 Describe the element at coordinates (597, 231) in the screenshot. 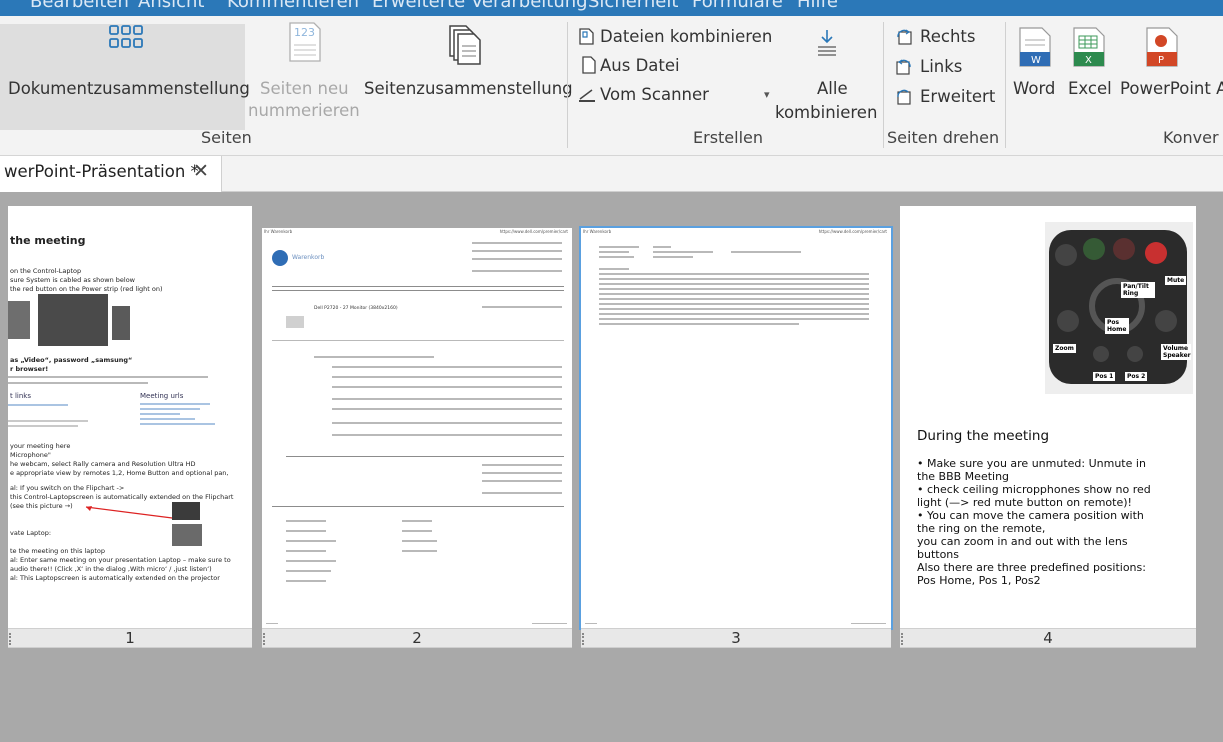

I see `page3-header-left: Ihr Warenkorb` at that location.